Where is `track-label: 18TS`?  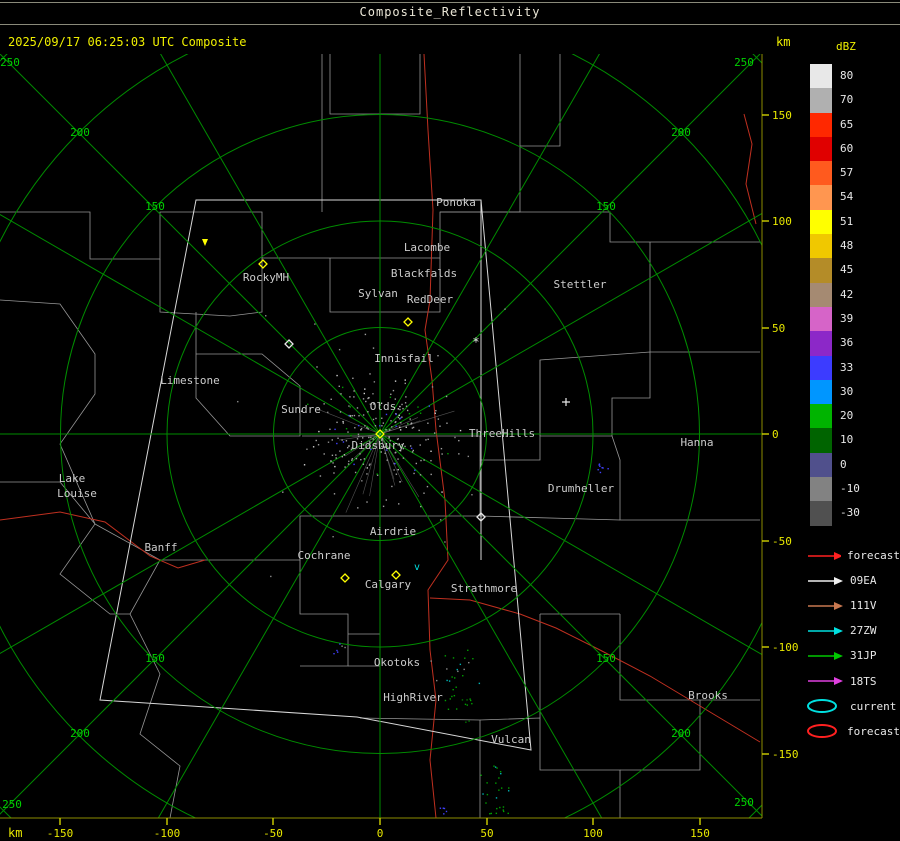 track-label: 18TS is located at coordinates (863, 681).